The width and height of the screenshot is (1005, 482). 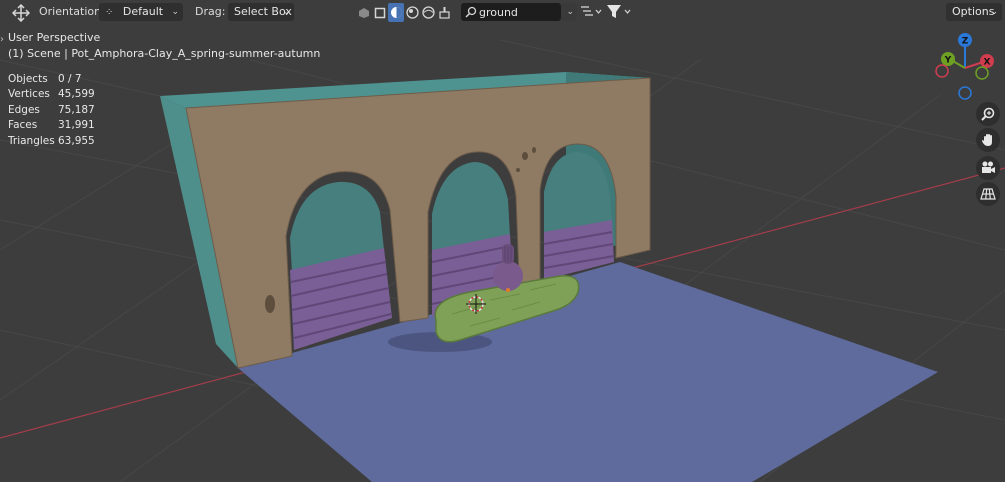 I want to click on view-name: User Perspective, so click(x=54, y=37).